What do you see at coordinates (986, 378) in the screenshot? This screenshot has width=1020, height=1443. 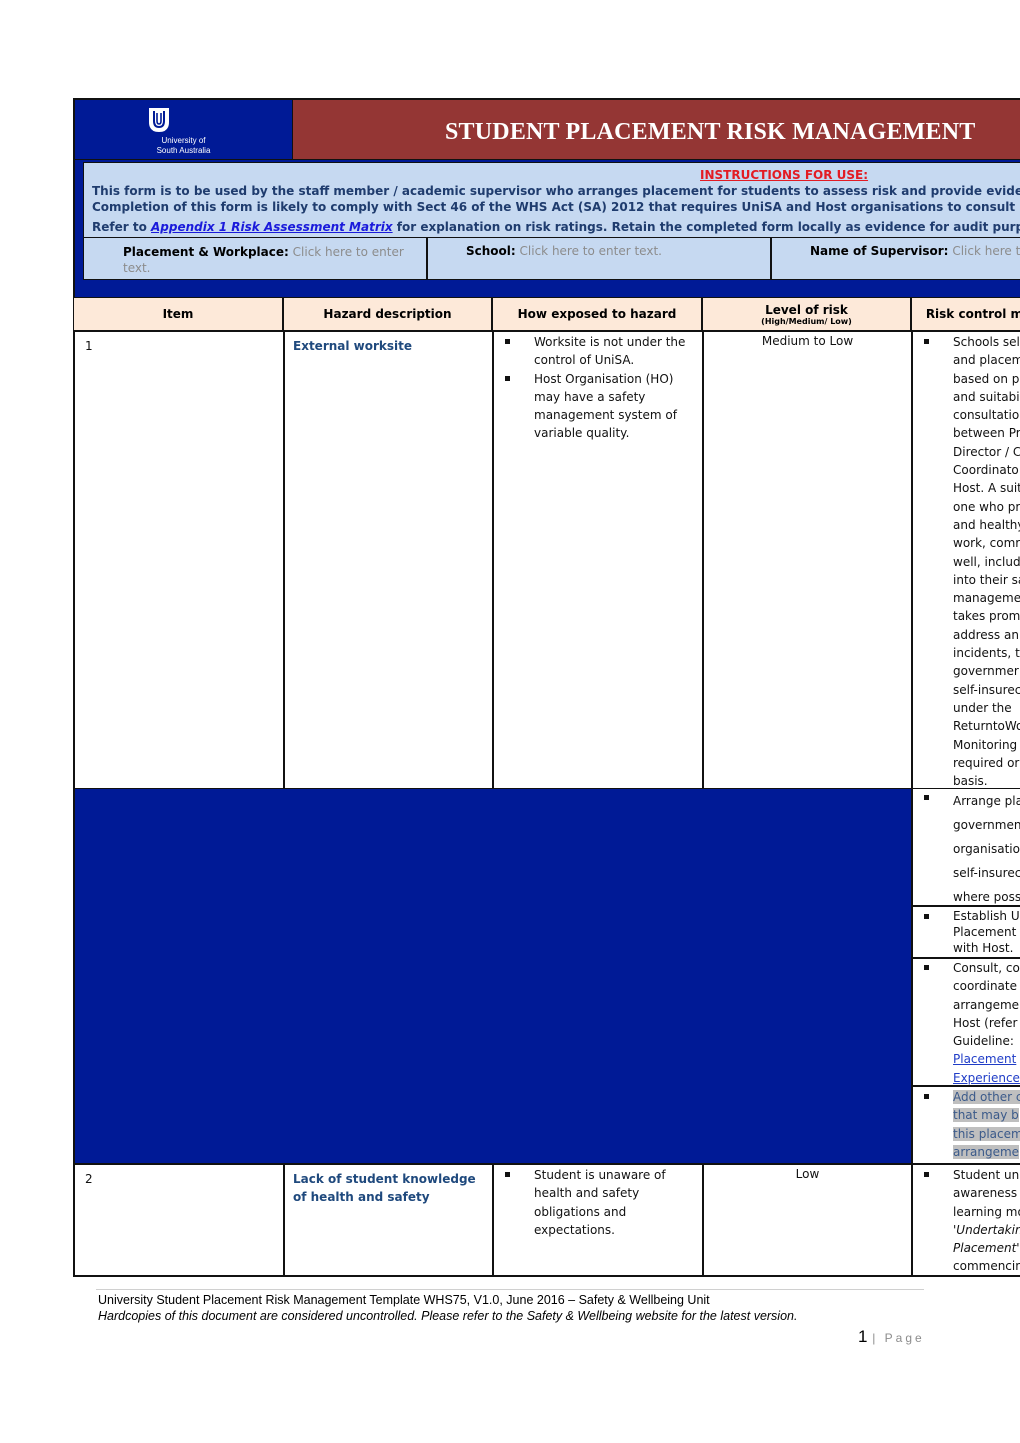 I see `control-text-line: based on p` at bounding box center [986, 378].